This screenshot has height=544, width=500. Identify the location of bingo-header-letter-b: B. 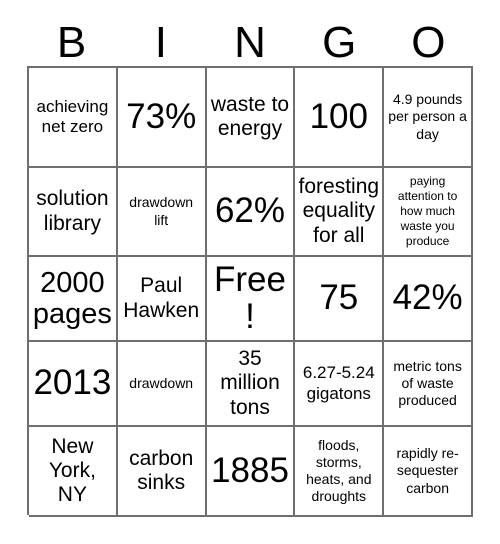
(71, 42).